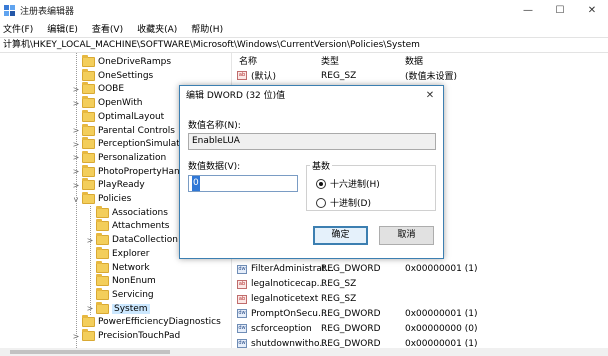 This screenshot has width=608, height=356. What do you see at coordinates (355, 185) in the screenshot?
I see `hex-radio-label: 十六进制(H)` at bounding box center [355, 185].